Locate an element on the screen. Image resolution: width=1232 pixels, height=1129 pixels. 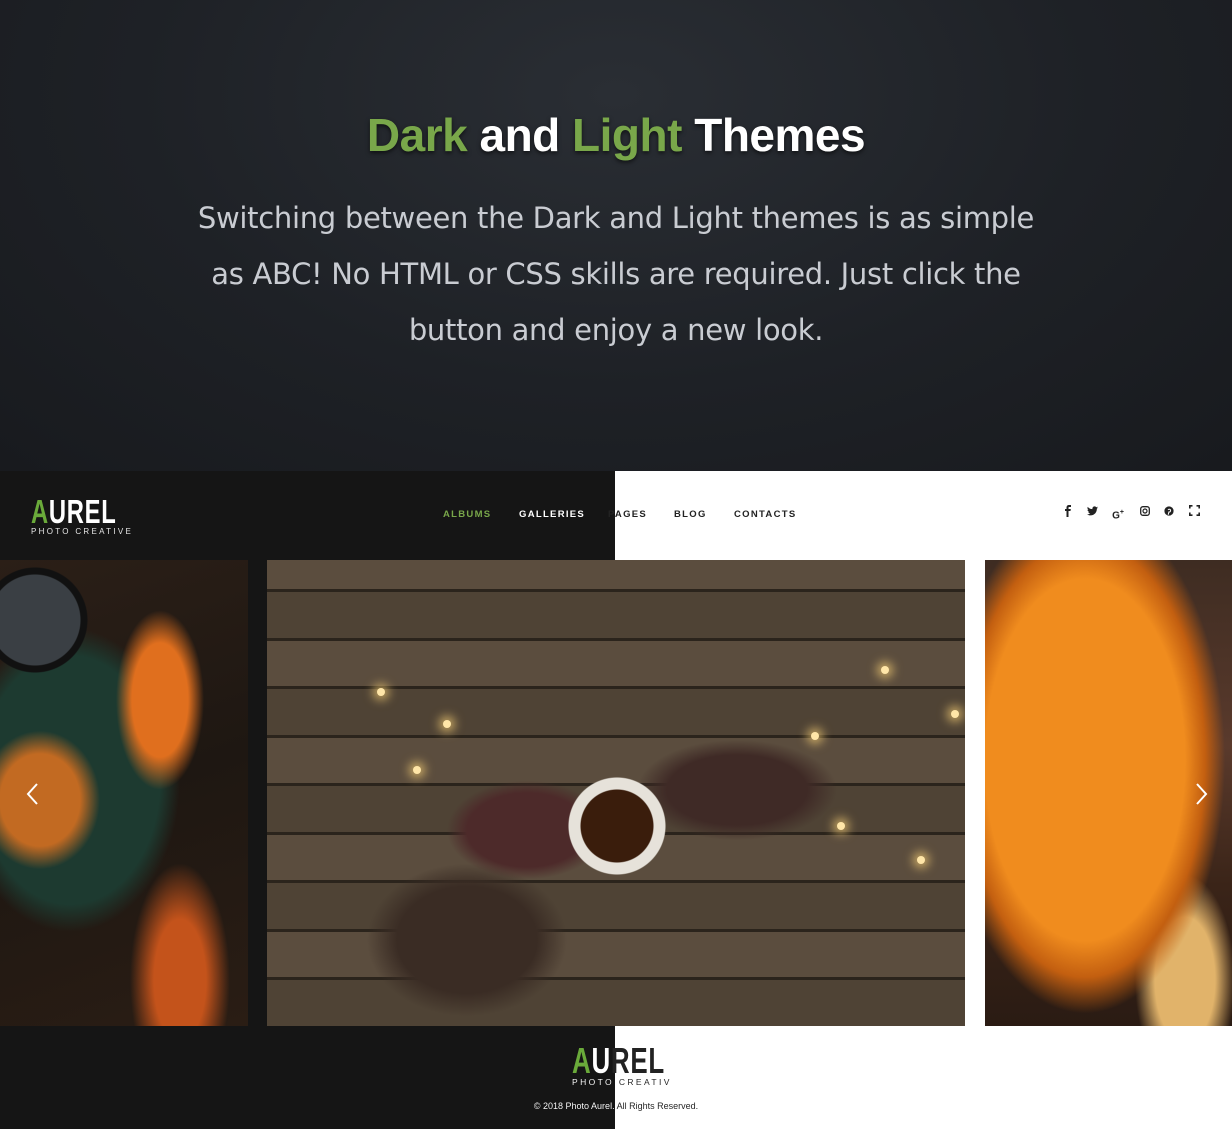
twitter-icon is located at coordinates (1092, 513).